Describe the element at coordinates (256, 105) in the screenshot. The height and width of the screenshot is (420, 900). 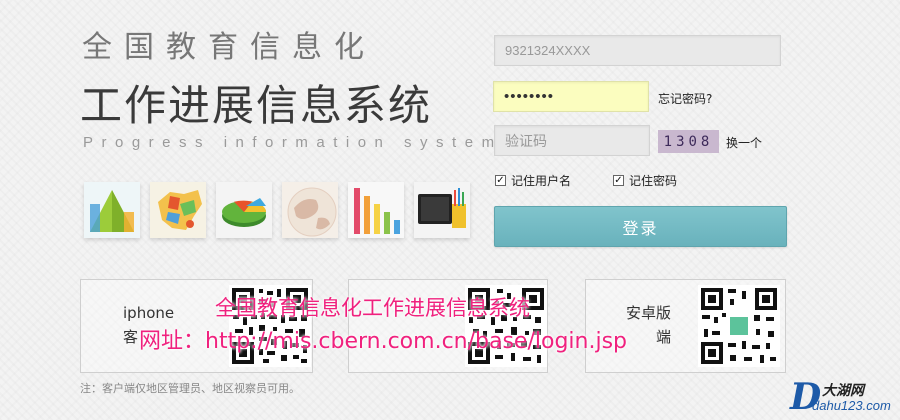
I see `system-title-line2: 工作进展信息系统` at that location.